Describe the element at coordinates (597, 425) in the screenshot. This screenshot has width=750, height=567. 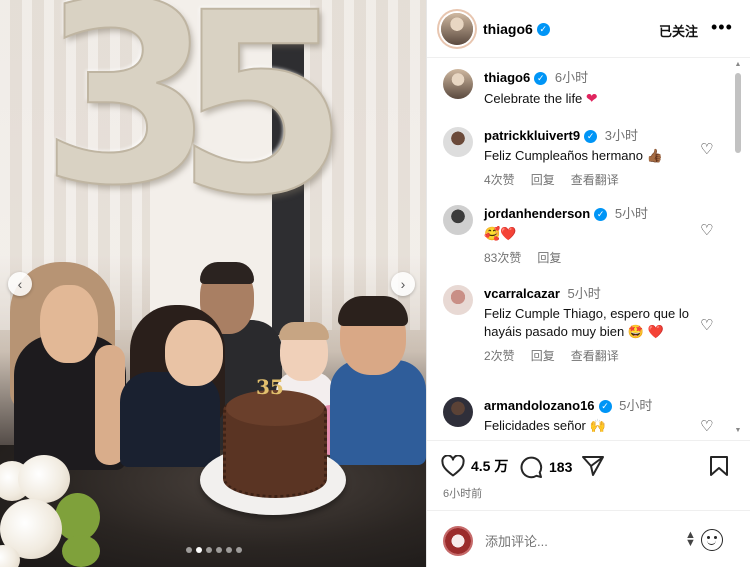
I see `comment-emoji: 🙌` at that location.